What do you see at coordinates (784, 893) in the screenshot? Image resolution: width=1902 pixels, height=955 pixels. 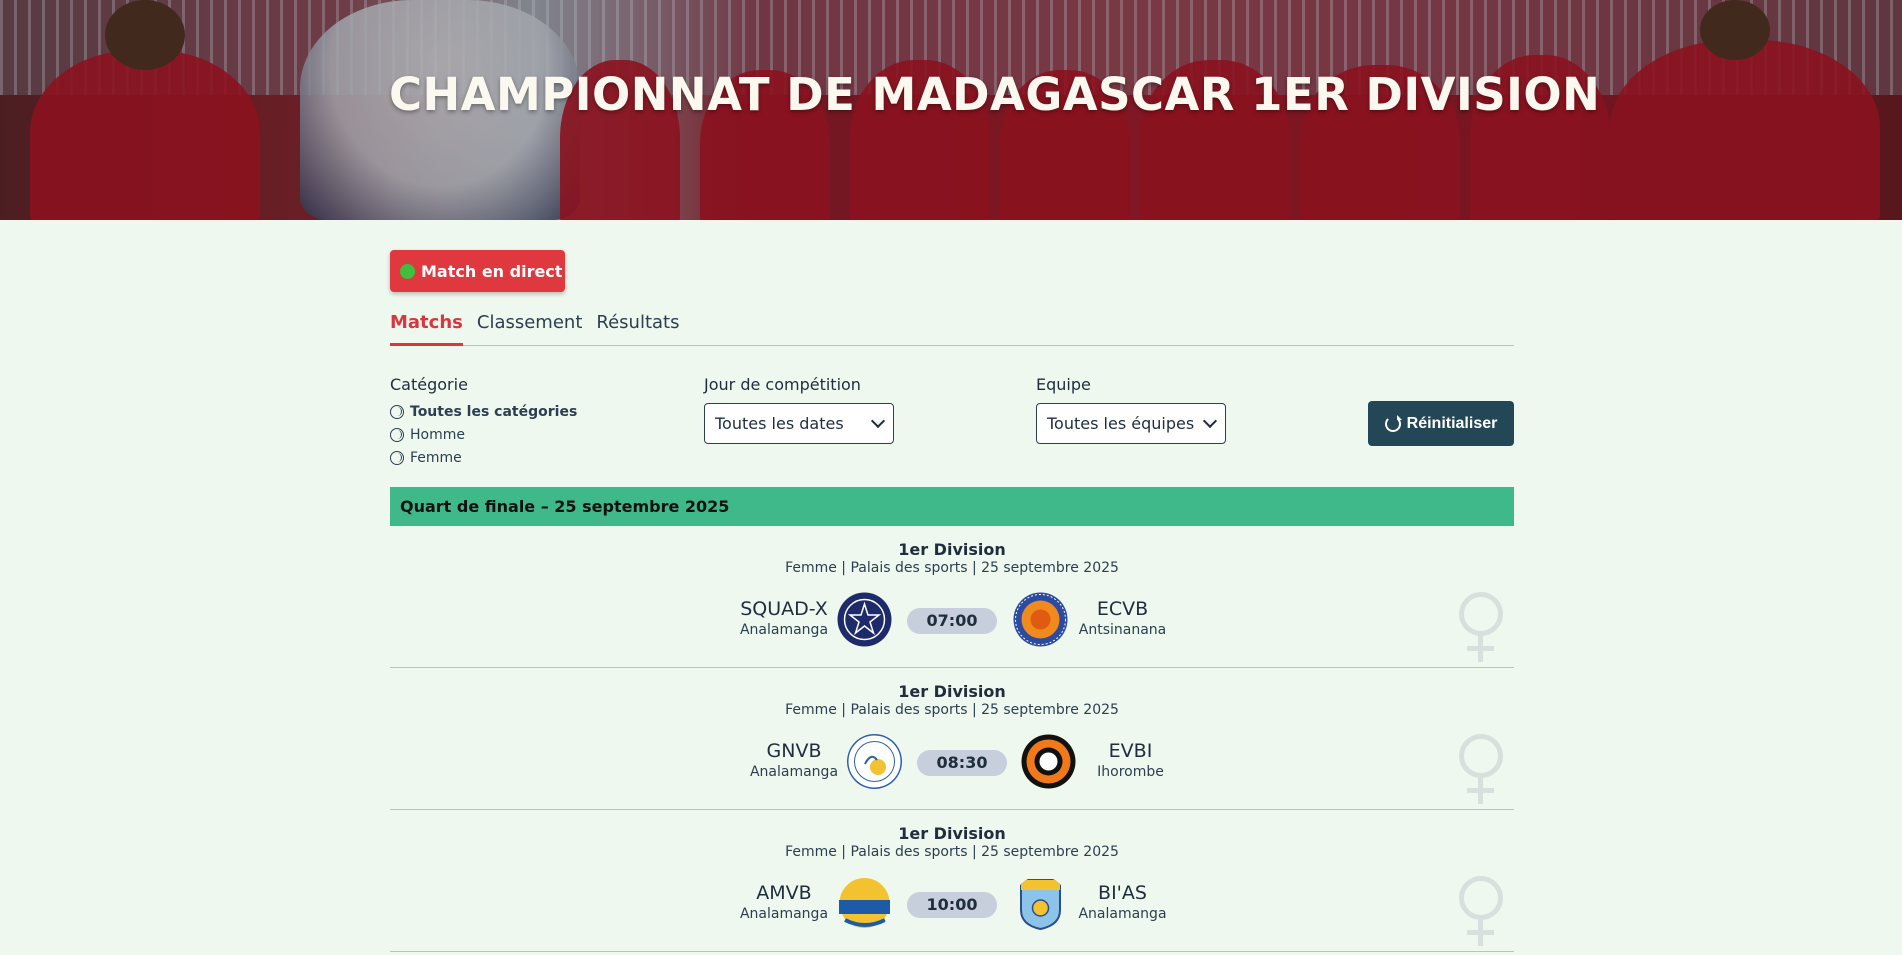 I see `home-team-name: AMVB` at bounding box center [784, 893].